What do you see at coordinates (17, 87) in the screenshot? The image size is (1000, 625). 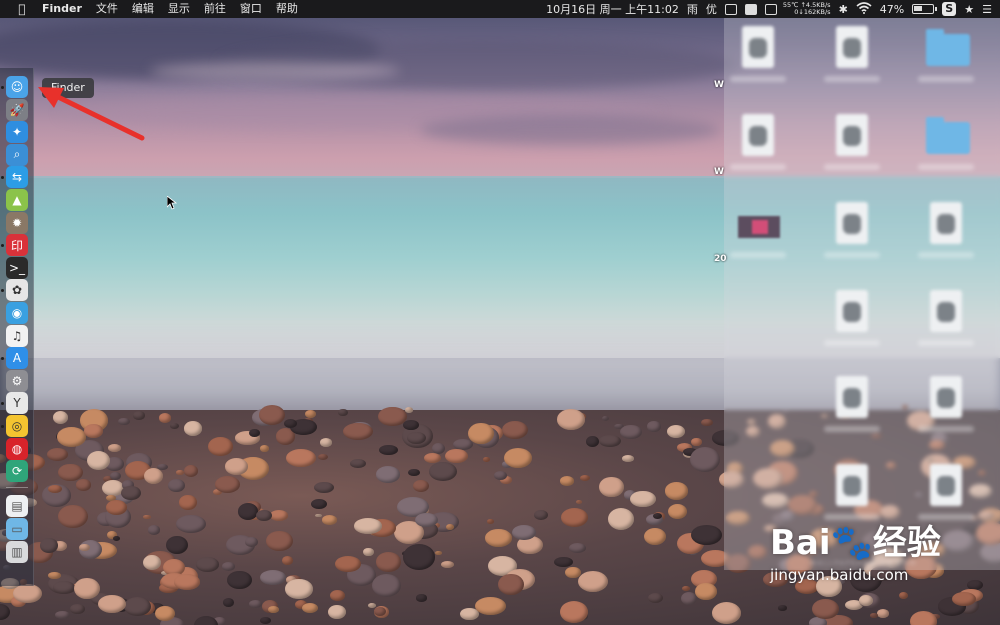 I see `dock-item-finder: ☺` at bounding box center [17, 87].